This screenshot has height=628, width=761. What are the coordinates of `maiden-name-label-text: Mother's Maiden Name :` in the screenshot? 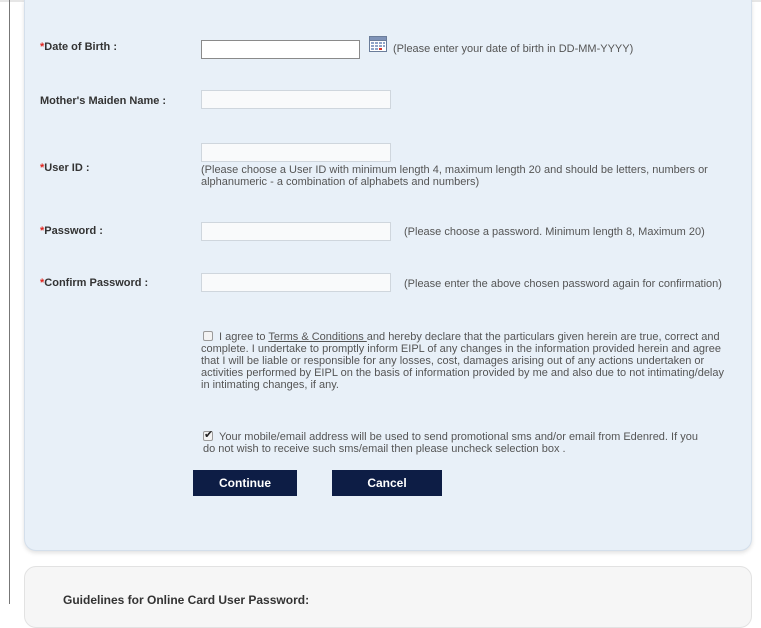 It's located at (103, 101).